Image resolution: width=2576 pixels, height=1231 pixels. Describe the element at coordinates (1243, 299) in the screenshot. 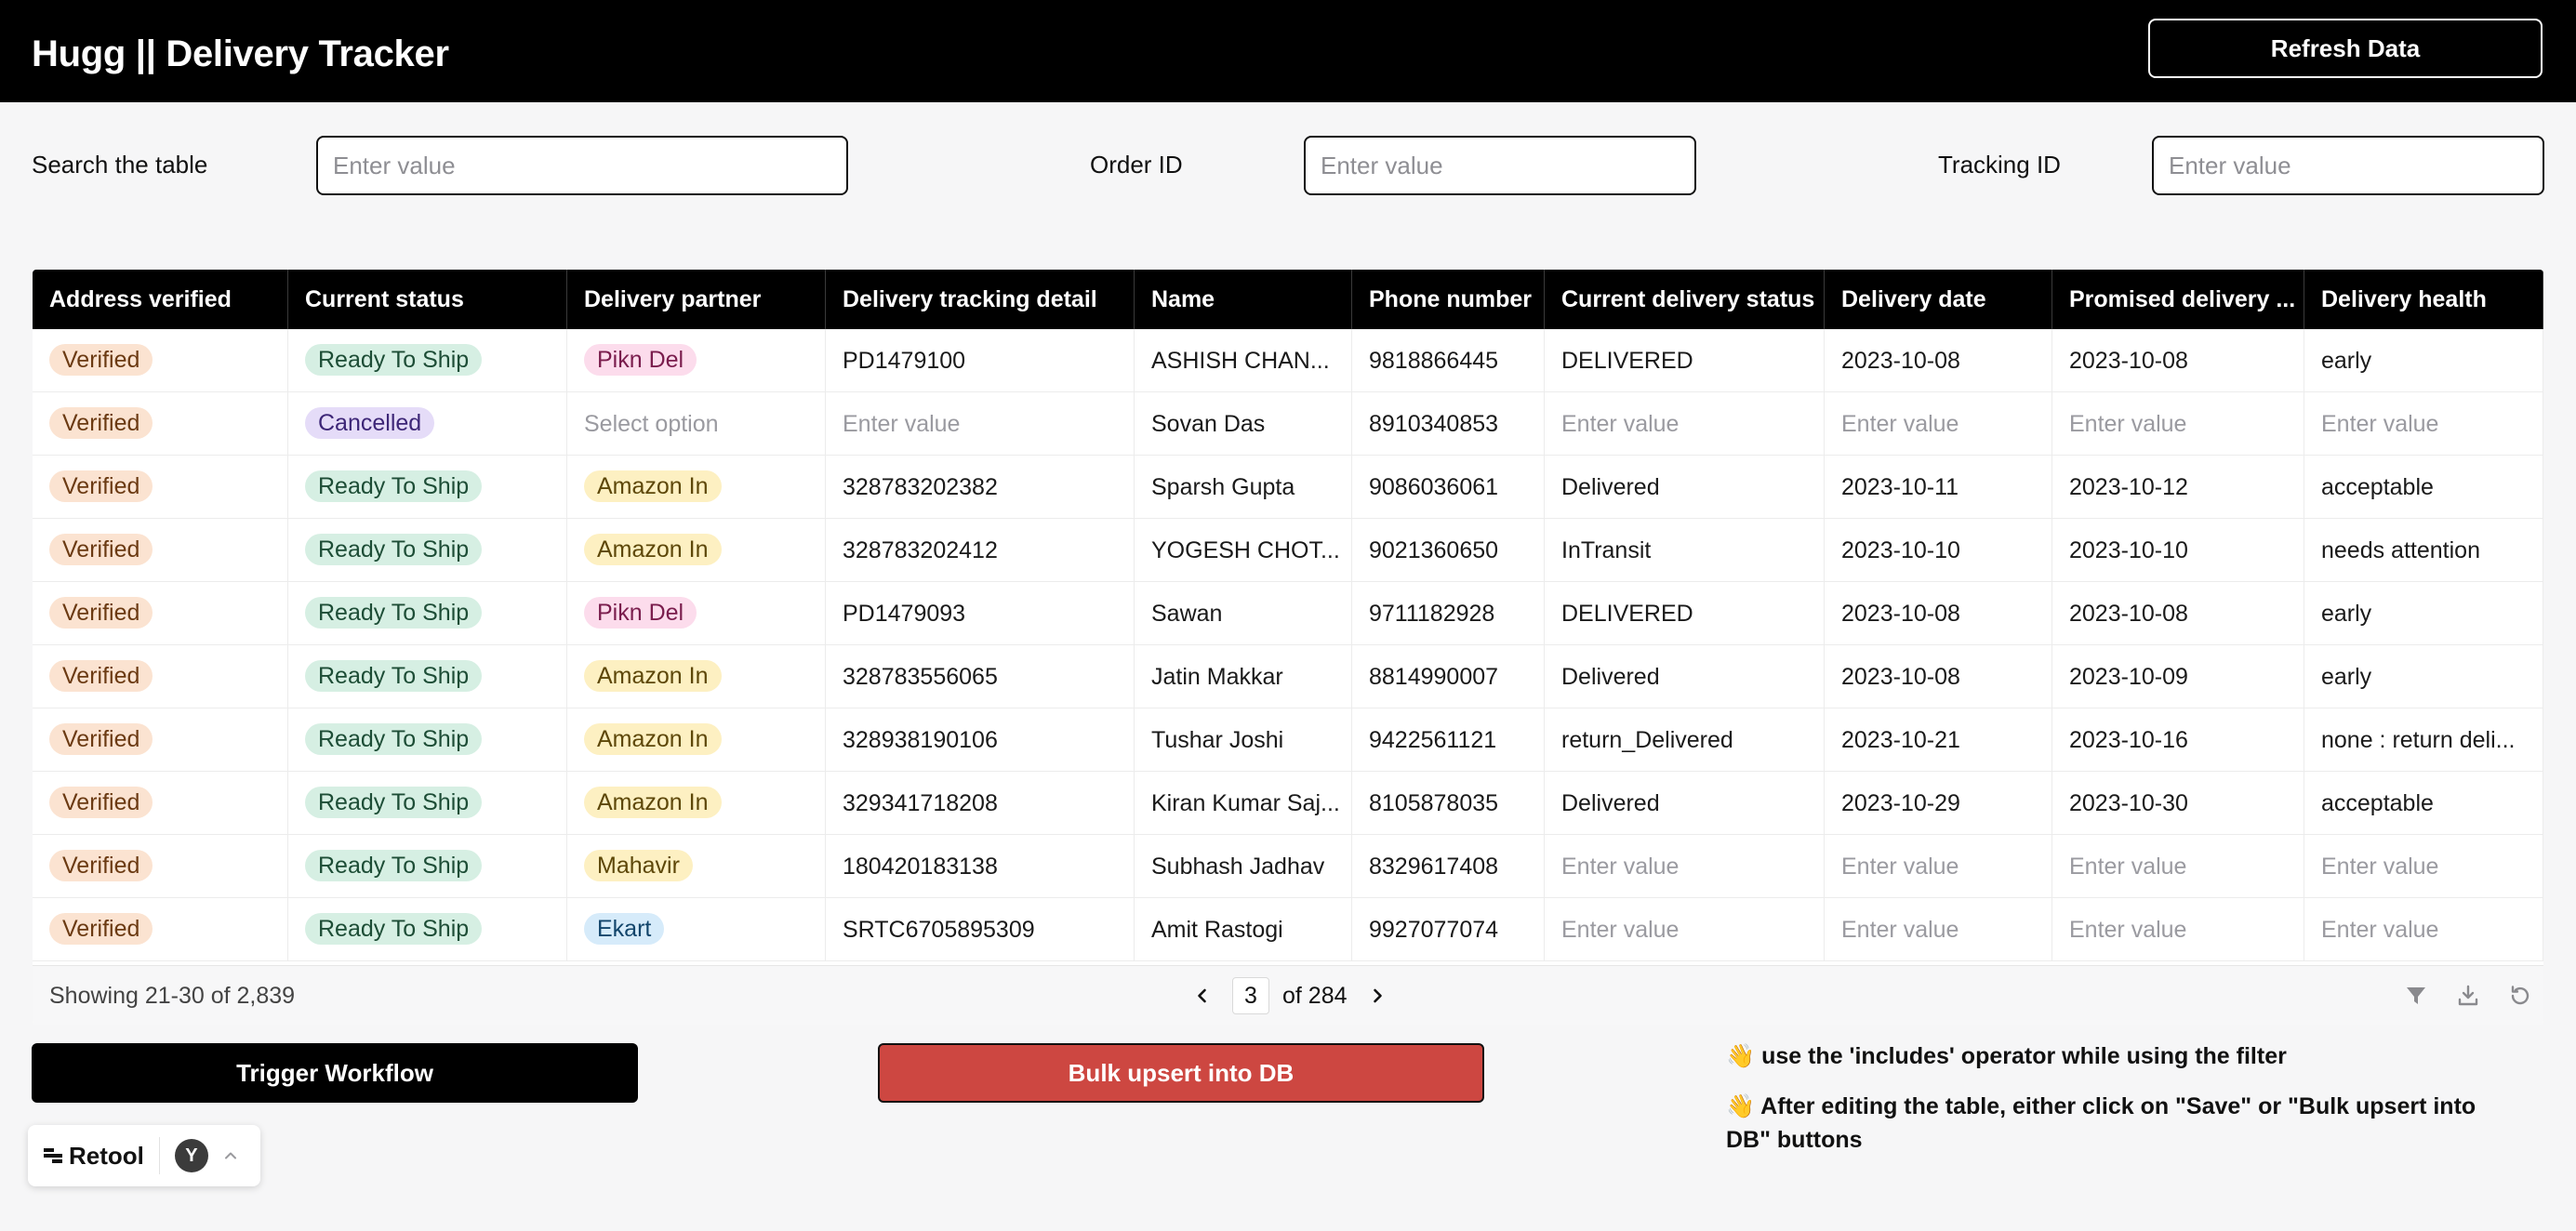

I see `column-header-name: Name` at that location.